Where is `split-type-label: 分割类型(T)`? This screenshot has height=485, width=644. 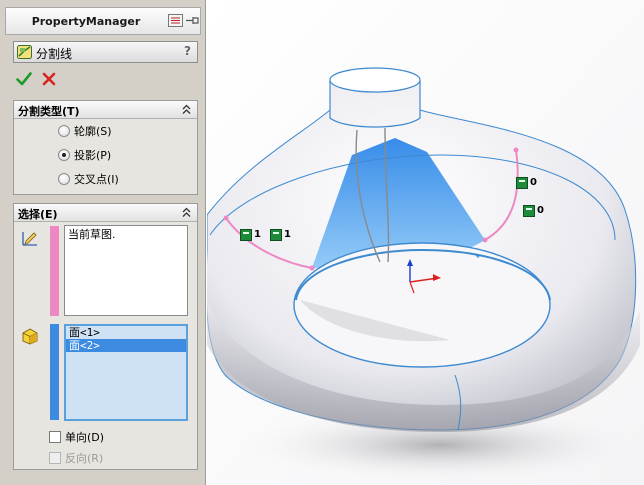
split-type-label: 分割类型(T) is located at coordinates (49, 111).